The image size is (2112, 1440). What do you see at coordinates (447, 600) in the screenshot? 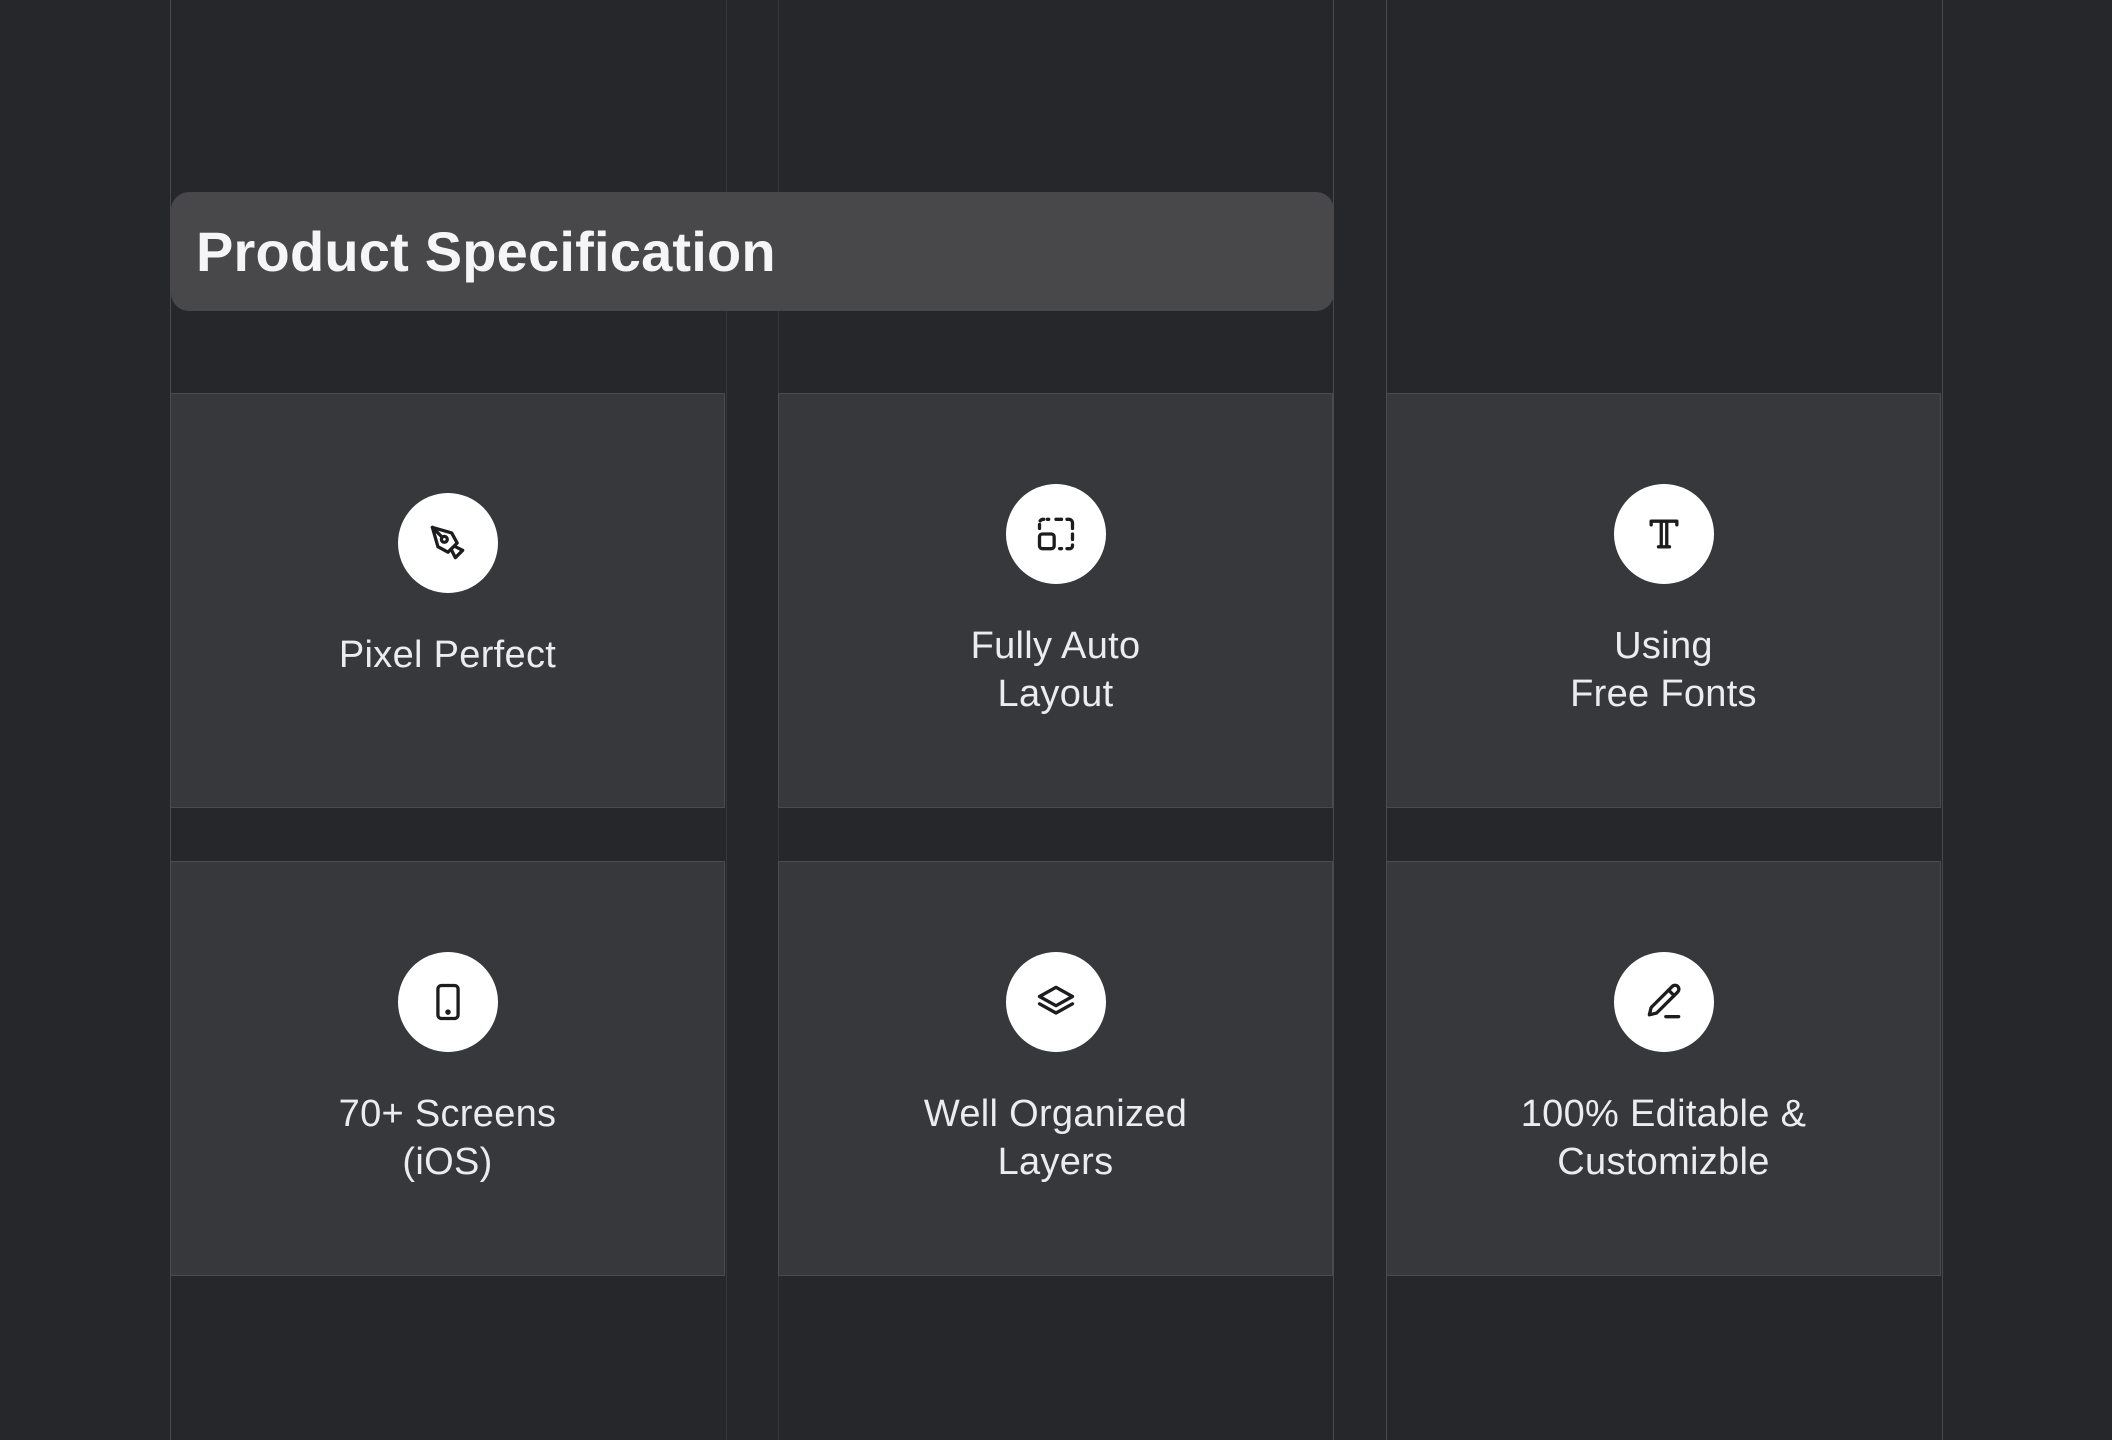
I see `feature-card-pixel-perfect: Pixel Perfect` at bounding box center [447, 600].